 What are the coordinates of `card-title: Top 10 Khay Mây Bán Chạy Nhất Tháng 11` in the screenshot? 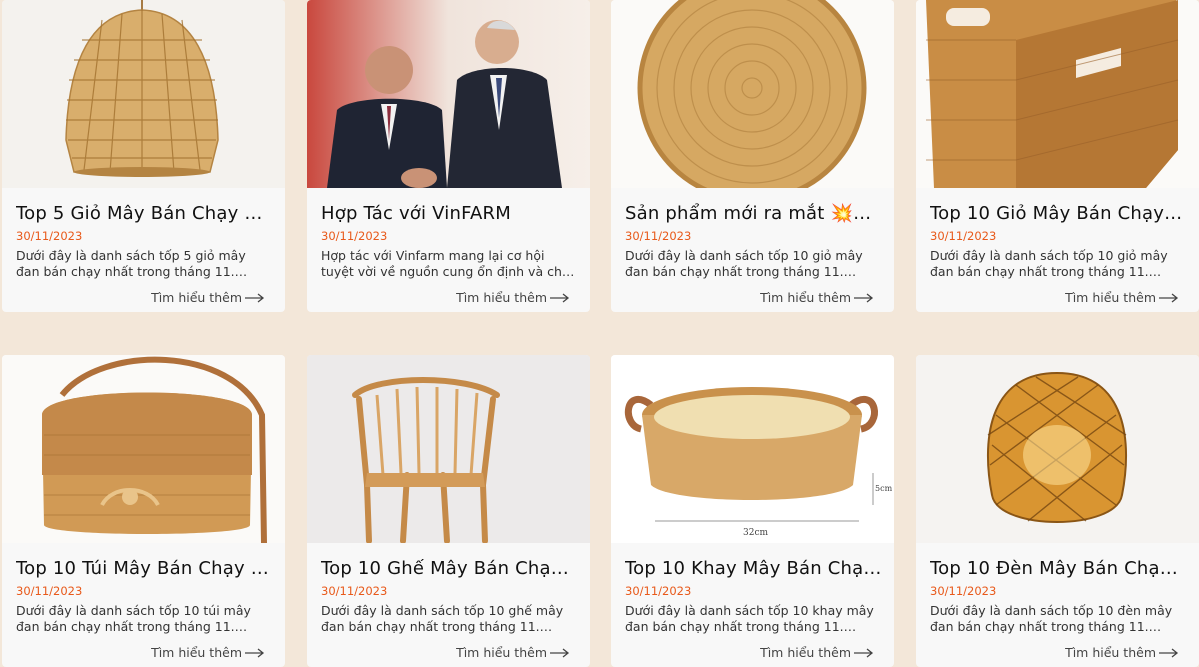 It's located at (753, 562).